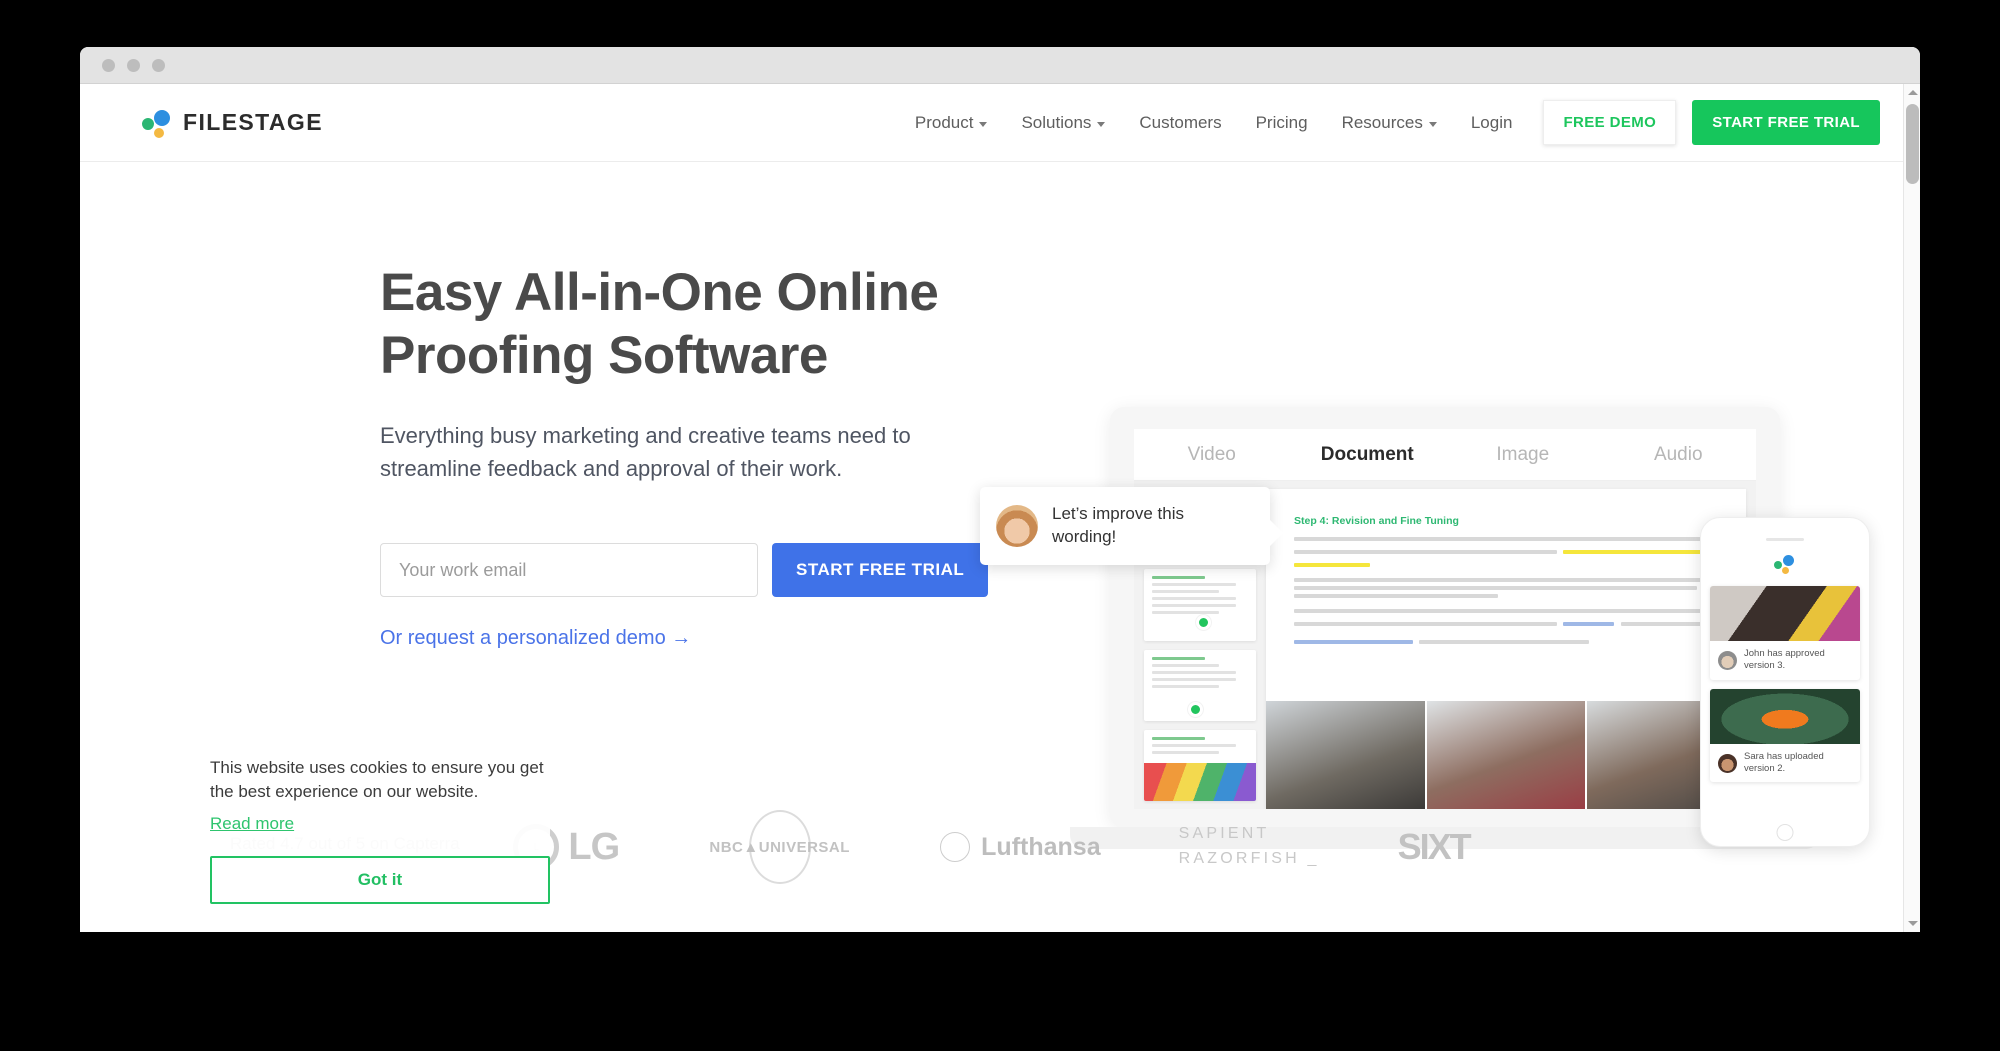 This screenshot has width=2000, height=1051. What do you see at coordinates (1610, 122) in the screenshot?
I see `free-demo-button: FREE DEMO` at bounding box center [1610, 122].